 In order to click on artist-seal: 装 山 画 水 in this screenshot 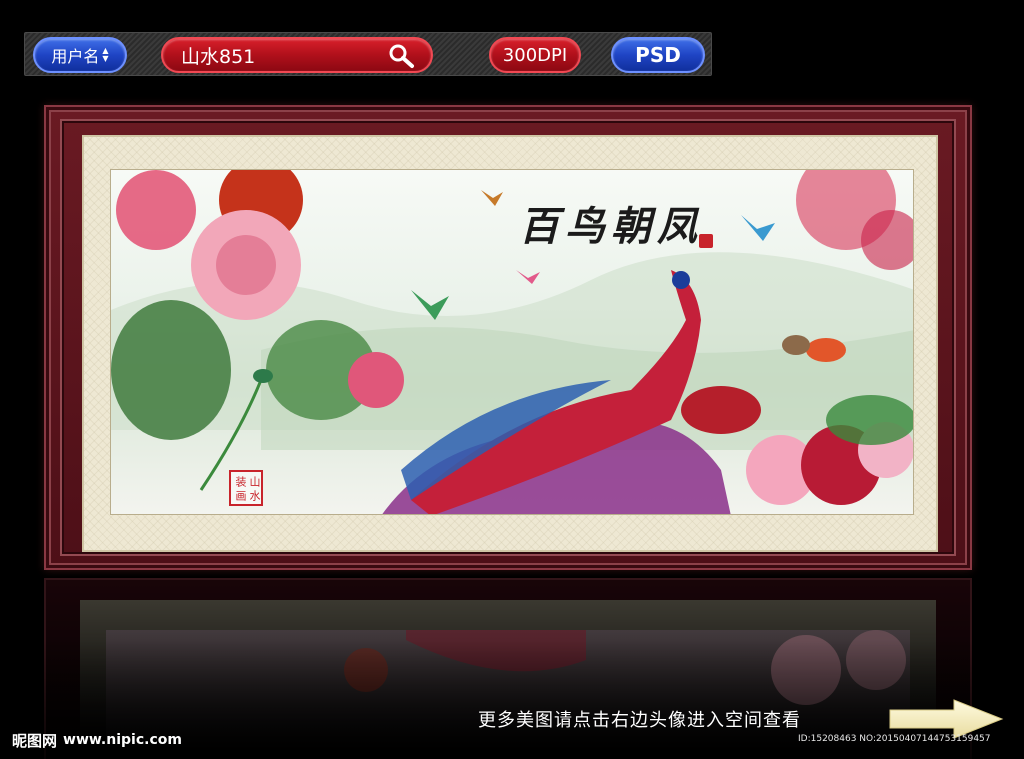, I will do `click(246, 488)`.